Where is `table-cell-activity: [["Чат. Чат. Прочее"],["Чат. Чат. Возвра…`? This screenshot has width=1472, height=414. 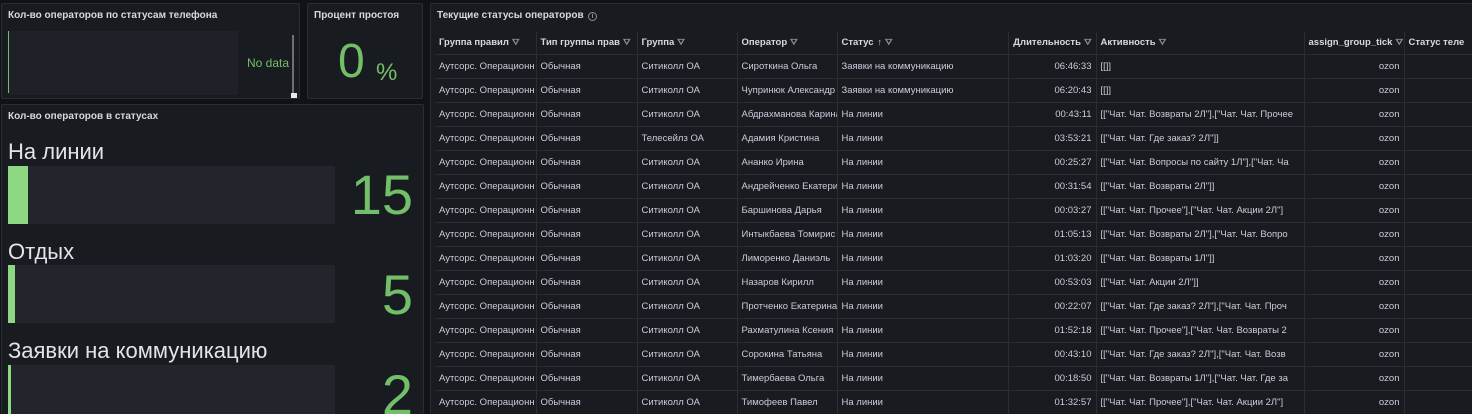
table-cell-activity: [["Чат. Чат. Прочее"],["Чат. Чат. Возвра… is located at coordinates (1200, 330).